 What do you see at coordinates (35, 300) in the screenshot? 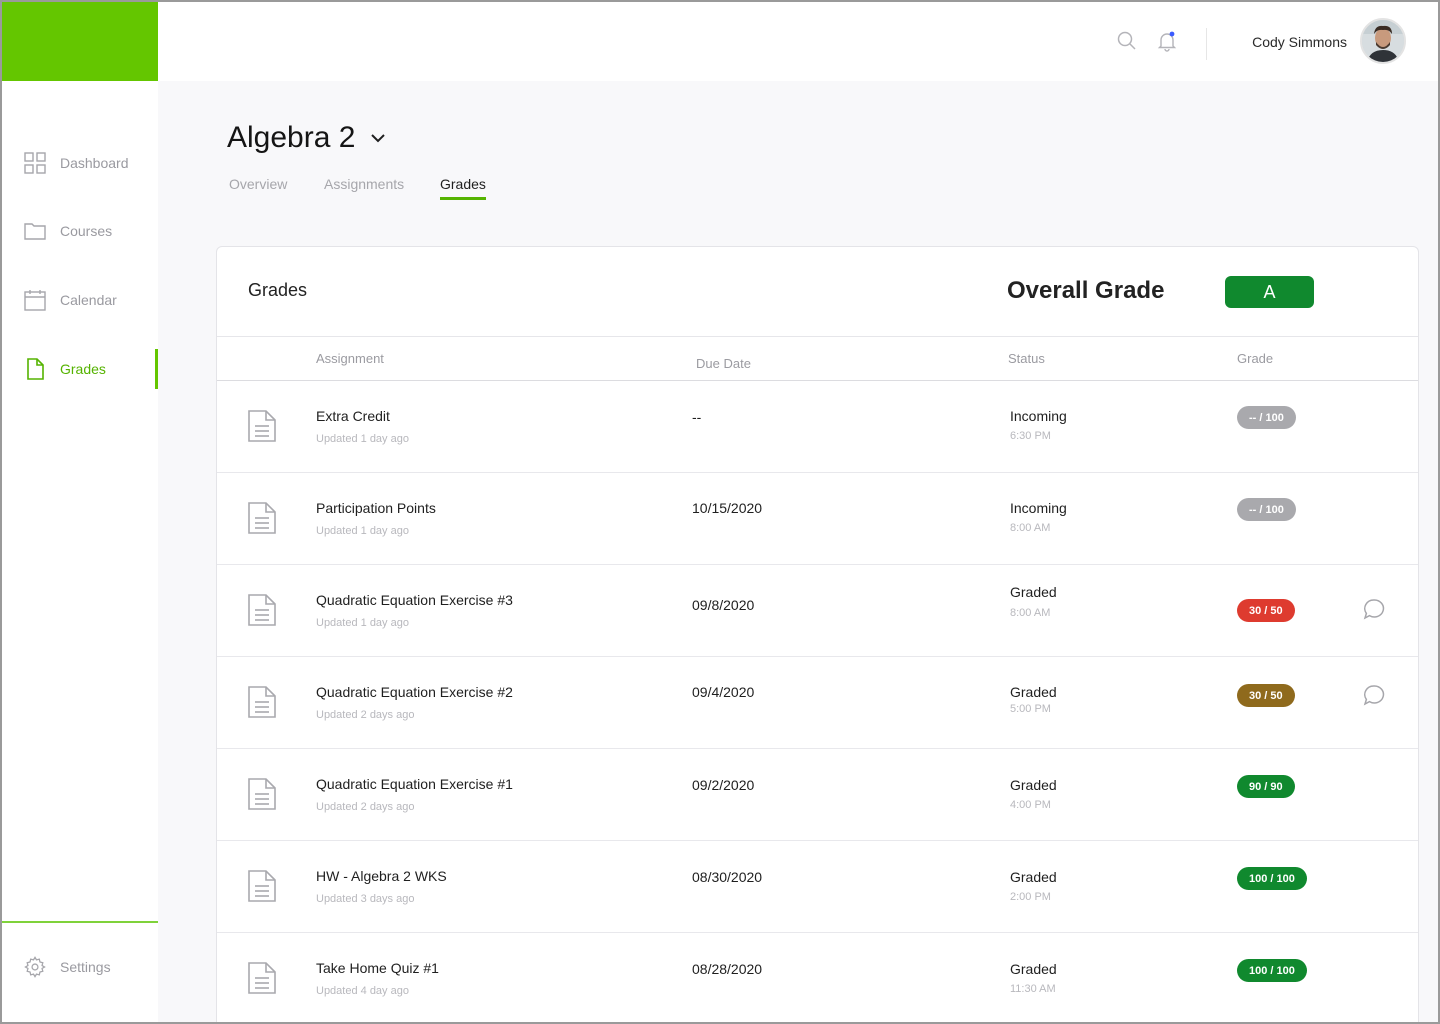
I see `calendar-icon` at bounding box center [35, 300].